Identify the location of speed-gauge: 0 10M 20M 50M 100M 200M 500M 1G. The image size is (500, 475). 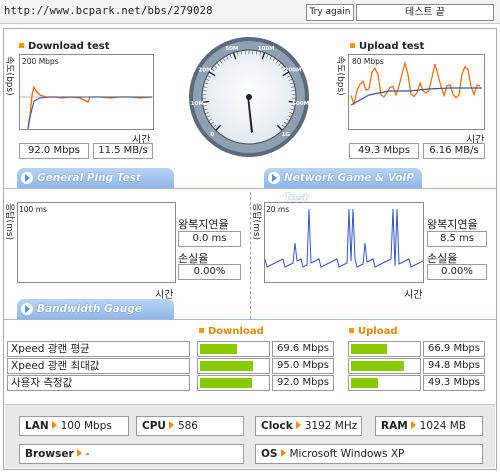
(249, 97).